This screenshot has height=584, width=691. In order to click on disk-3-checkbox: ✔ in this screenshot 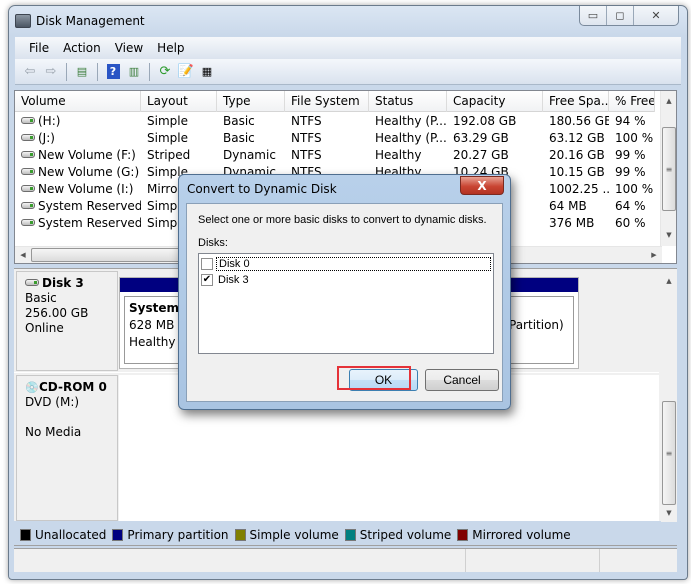, I will do `click(207, 280)`.